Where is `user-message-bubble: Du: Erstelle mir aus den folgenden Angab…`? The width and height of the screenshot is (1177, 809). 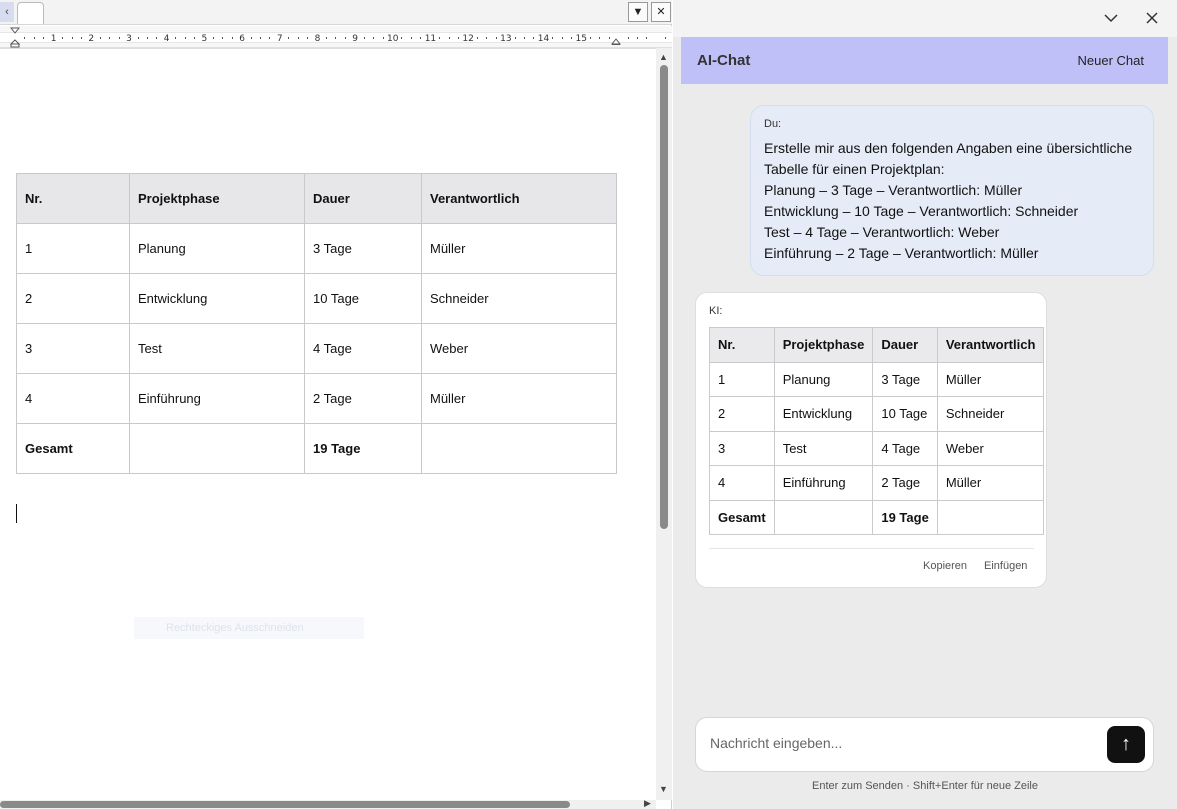
user-message-bubble: Du: Erstelle mir aus den folgenden Angab… is located at coordinates (952, 190).